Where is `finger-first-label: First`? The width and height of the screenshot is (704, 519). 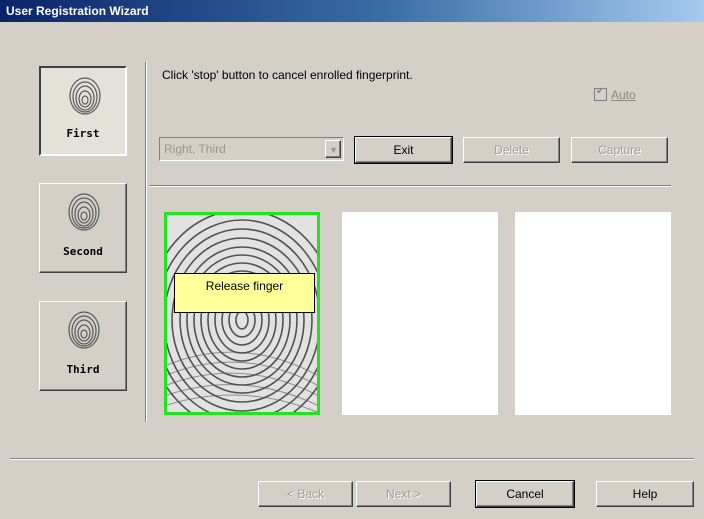
finger-first-label: First is located at coordinates (83, 133).